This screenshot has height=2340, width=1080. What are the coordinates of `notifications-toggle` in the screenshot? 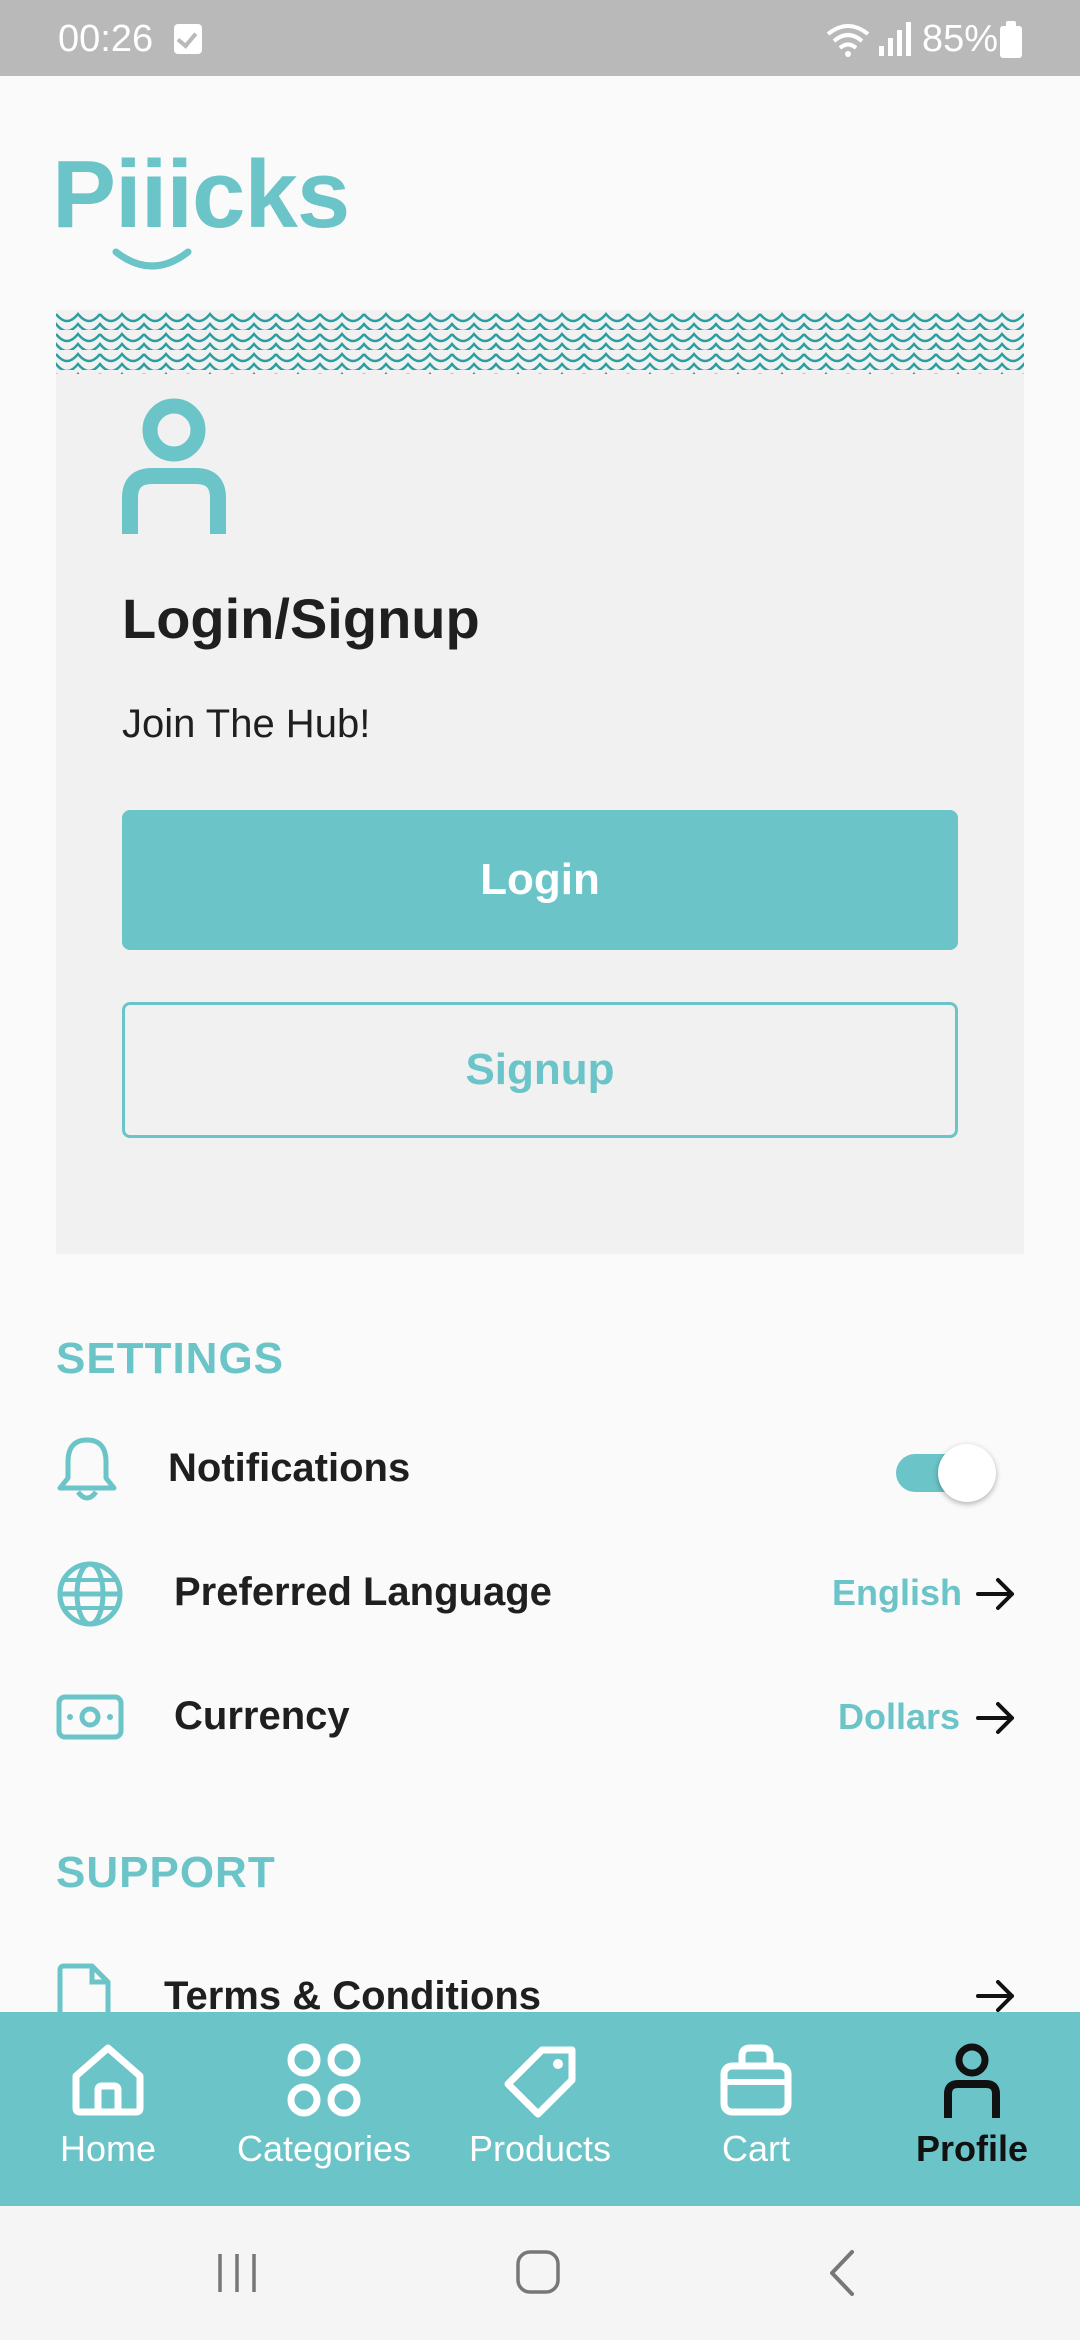 It's located at (946, 1474).